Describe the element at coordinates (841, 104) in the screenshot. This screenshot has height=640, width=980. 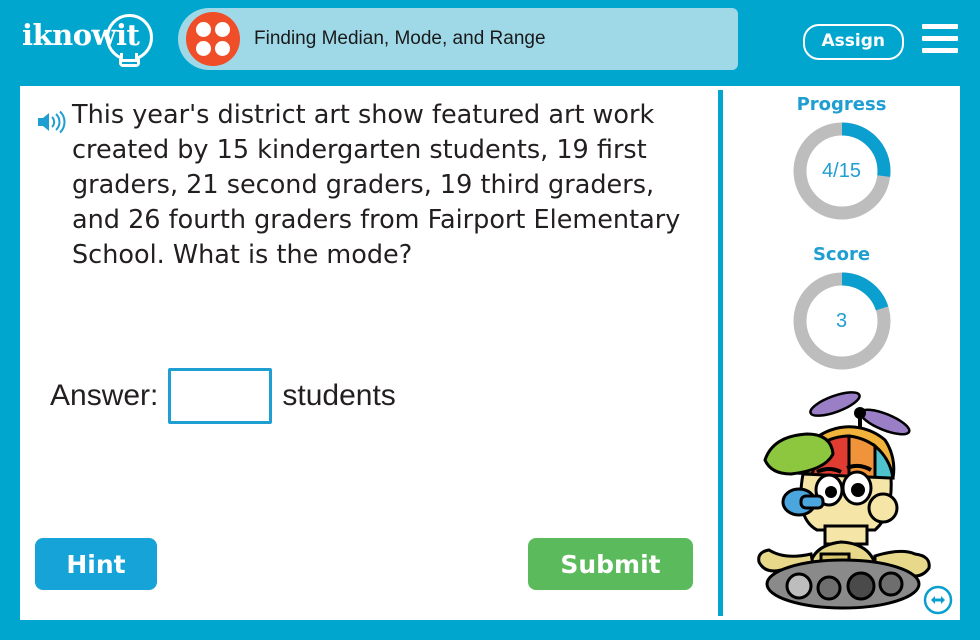
I see `progress-label: Progress` at that location.